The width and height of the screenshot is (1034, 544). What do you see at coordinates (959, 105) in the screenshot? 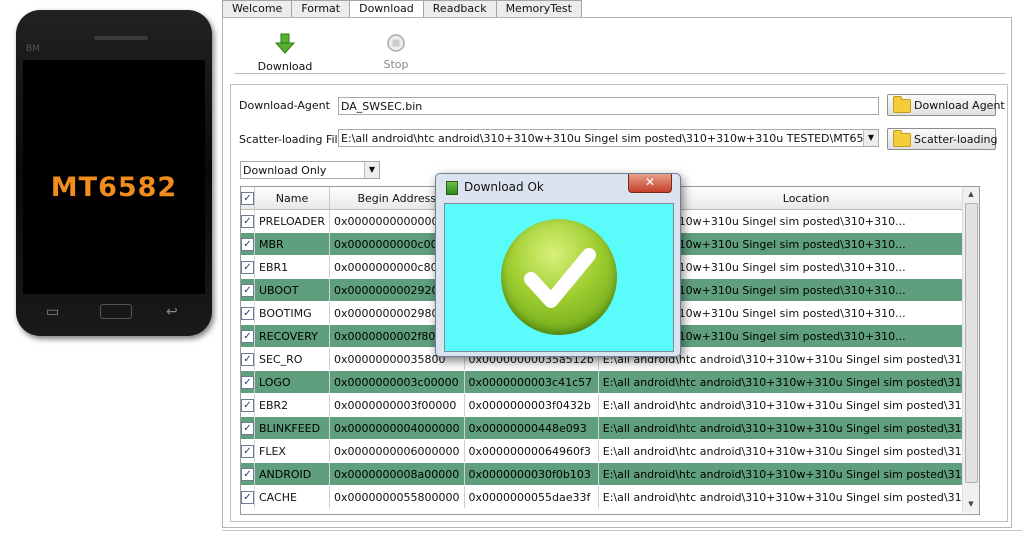
I see `download-agent-button-label: Download Agent` at bounding box center [959, 105].